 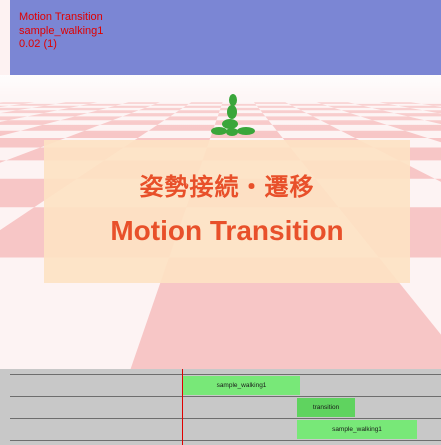 What do you see at coordinates (38, 44) in the screenshot?
I see `hud-time-readout: 0.02 (1)` at bounding box center [38, 44].